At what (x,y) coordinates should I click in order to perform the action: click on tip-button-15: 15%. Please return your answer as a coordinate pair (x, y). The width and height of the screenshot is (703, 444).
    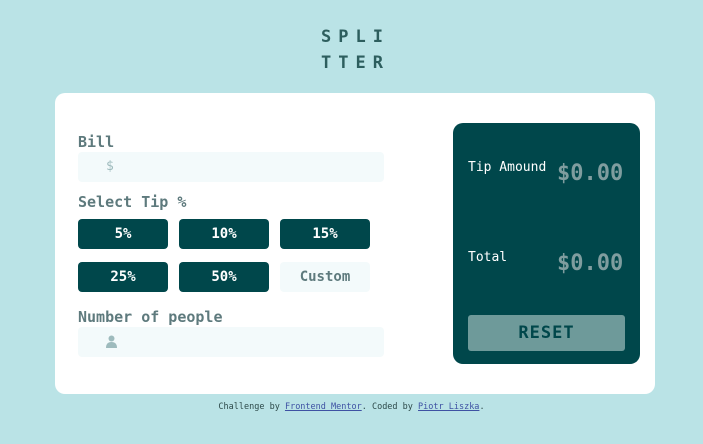
    Looking at the image, I should click on (325, 234).